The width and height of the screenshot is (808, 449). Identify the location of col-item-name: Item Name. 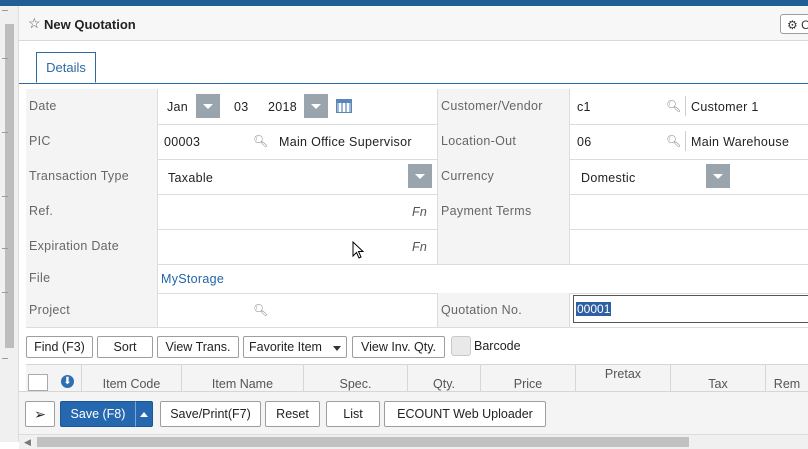
(243, 378).